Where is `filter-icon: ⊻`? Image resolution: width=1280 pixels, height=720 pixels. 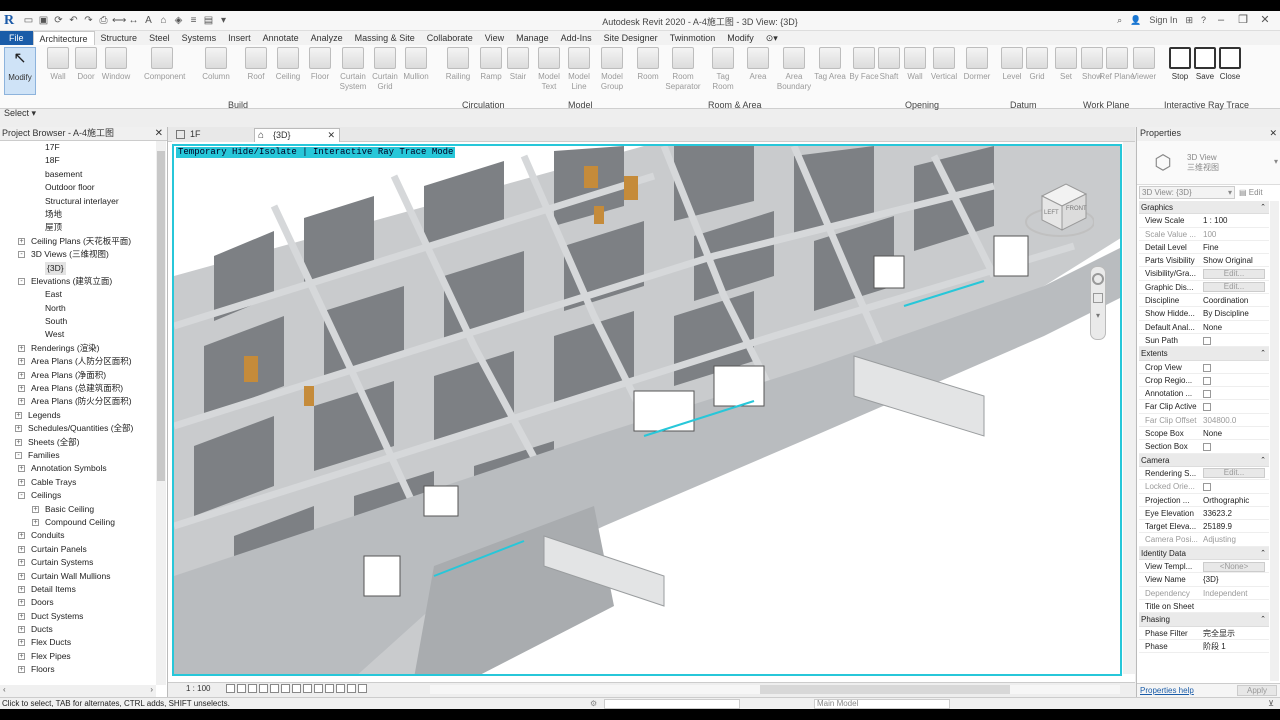 filter-icon: ⊻ is located at coordinates (1271, 703).